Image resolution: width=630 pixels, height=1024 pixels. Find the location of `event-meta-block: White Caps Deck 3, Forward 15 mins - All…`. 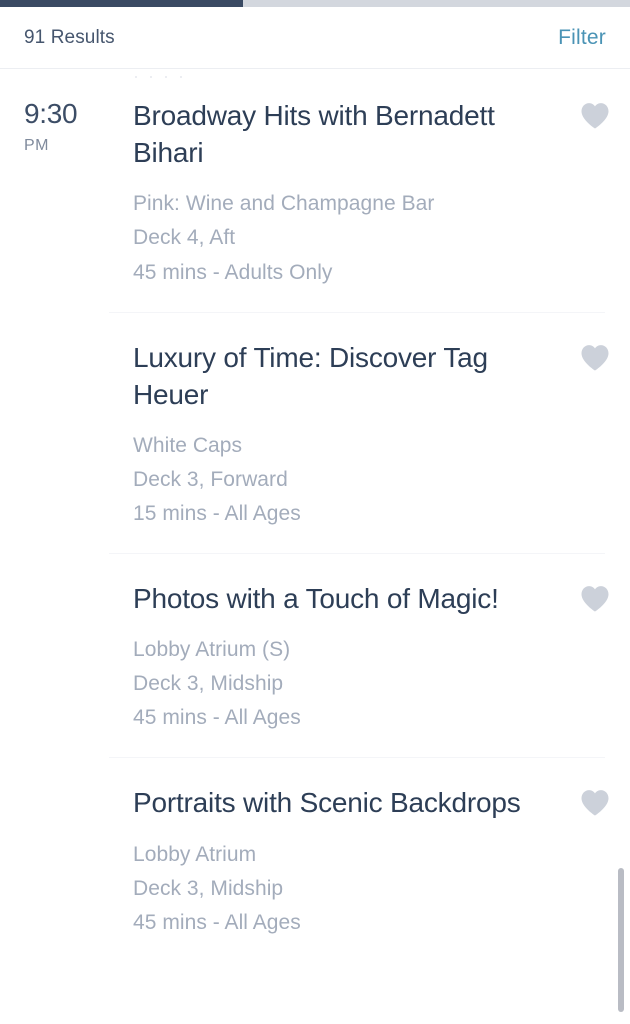

event-meta-block: White Caps Deck 3, Forward 15 mins - All… is located at coordinates (345, 480).